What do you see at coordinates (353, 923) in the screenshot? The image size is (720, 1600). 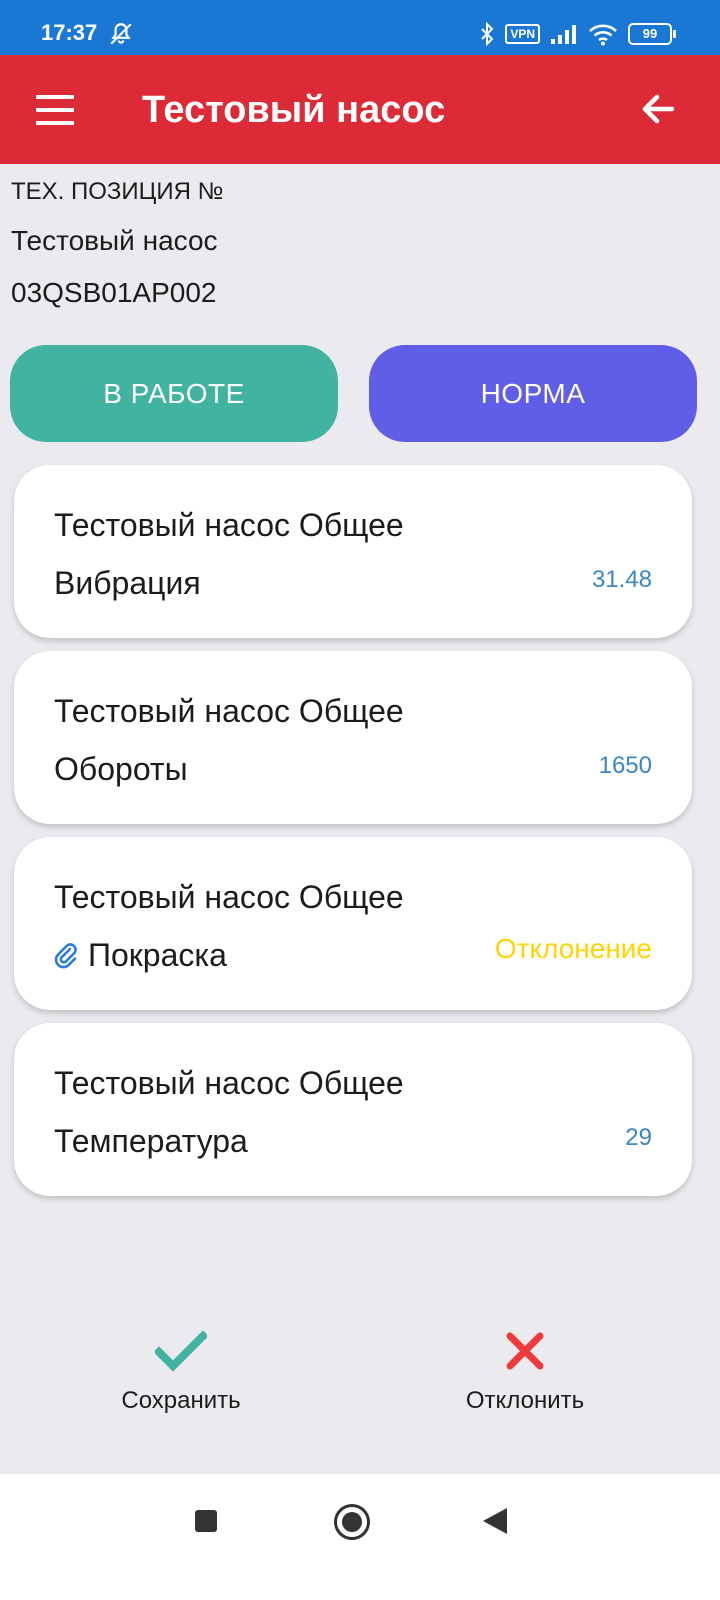 I see `parameter-card: Тестовый насос Общее Покраска Отклонение` at bounding box center [353, 923].